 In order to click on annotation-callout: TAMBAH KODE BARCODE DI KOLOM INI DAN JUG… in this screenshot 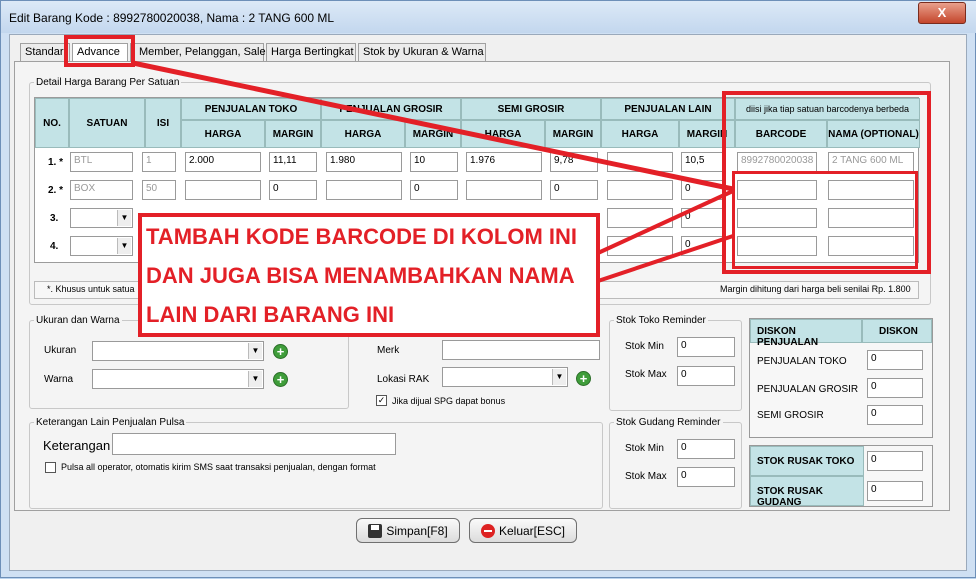, I will do `click(369, 275)`.